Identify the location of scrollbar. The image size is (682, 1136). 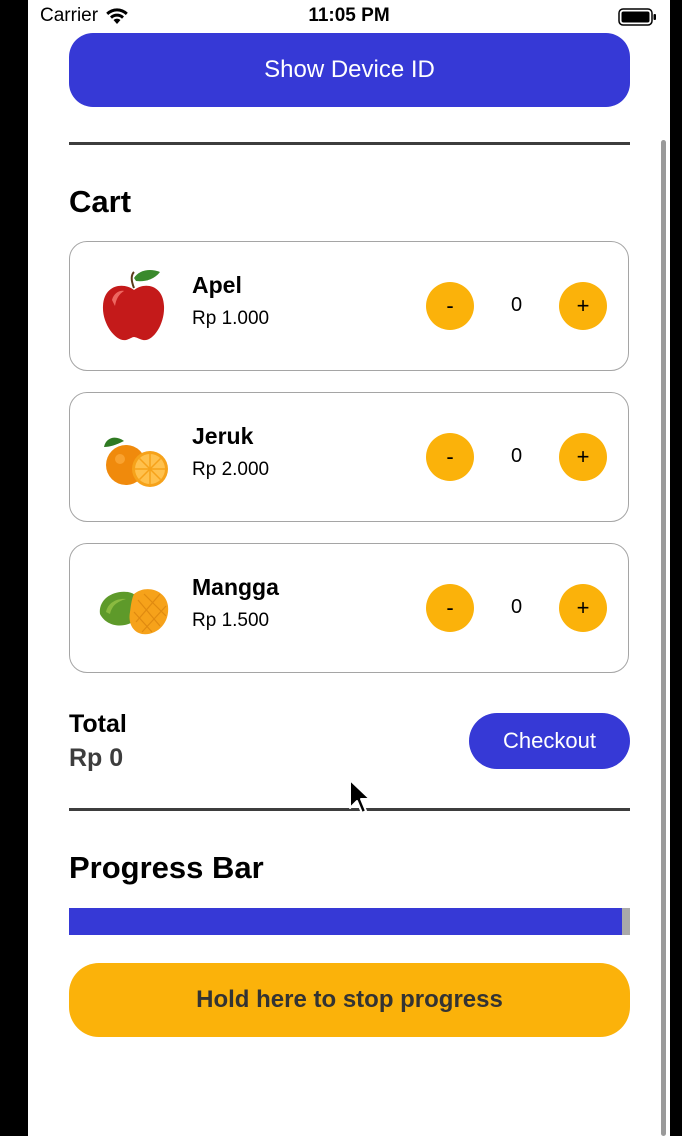
(663, 638).